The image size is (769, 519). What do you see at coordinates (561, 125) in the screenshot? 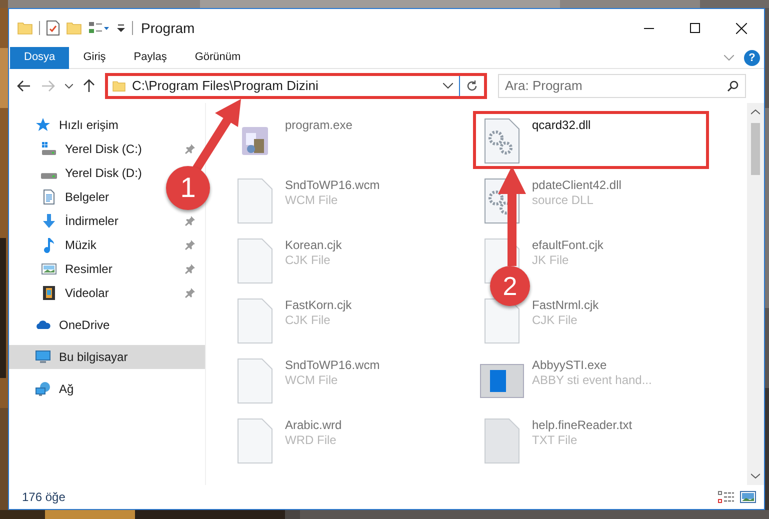
I see `file-name: qcard32.dll` at bounding box center [561, 125].